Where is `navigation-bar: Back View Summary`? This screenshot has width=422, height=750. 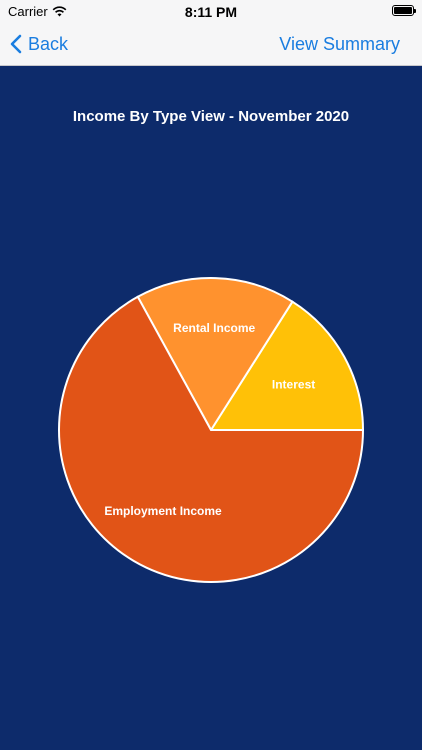 navigation-bar: Back View Summary is located at coordinates (211, 44).